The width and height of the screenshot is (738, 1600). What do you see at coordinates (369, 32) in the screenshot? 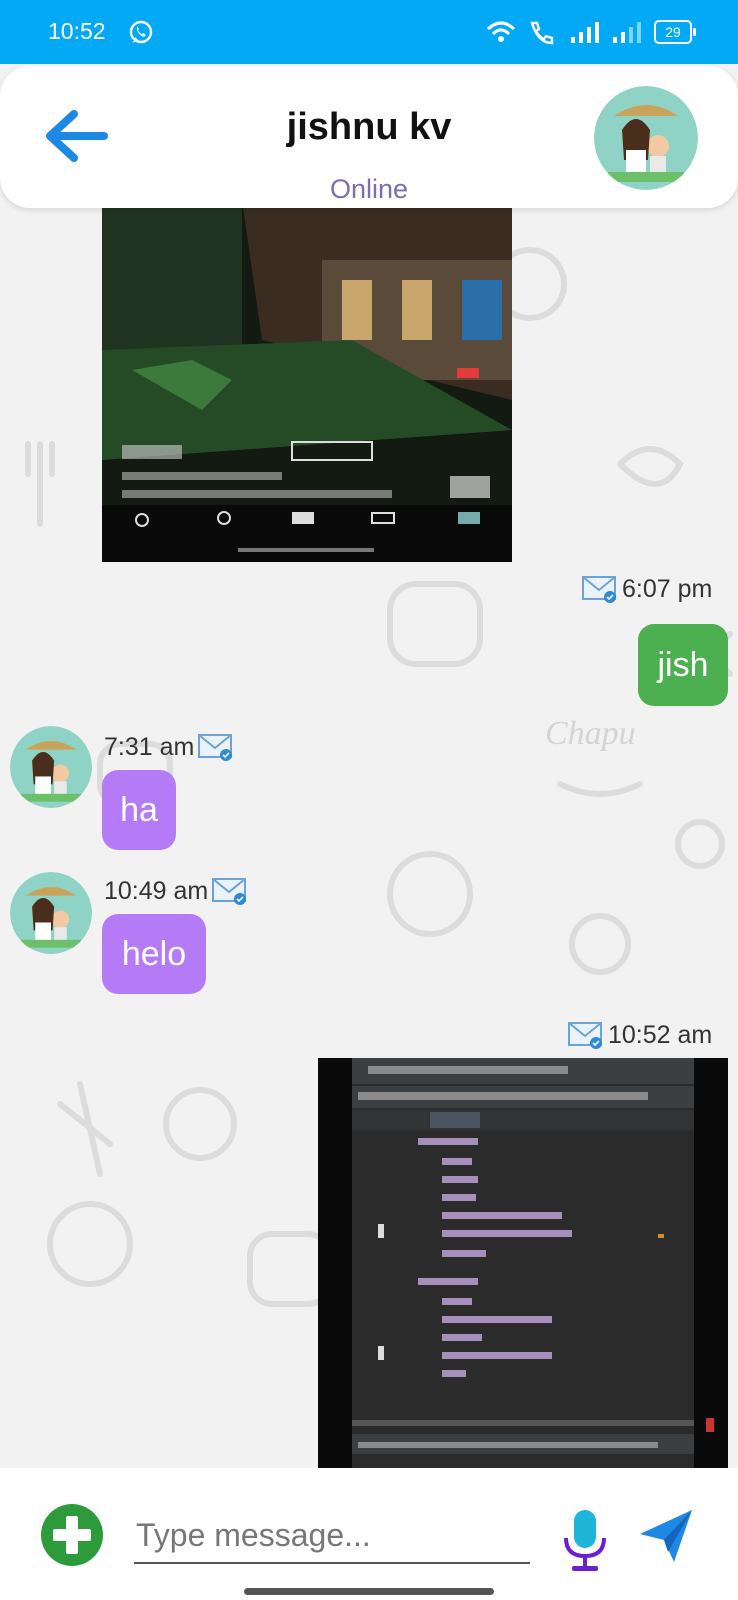
I see `status-bar: 10:52 29` at bounding box center [369, 32].